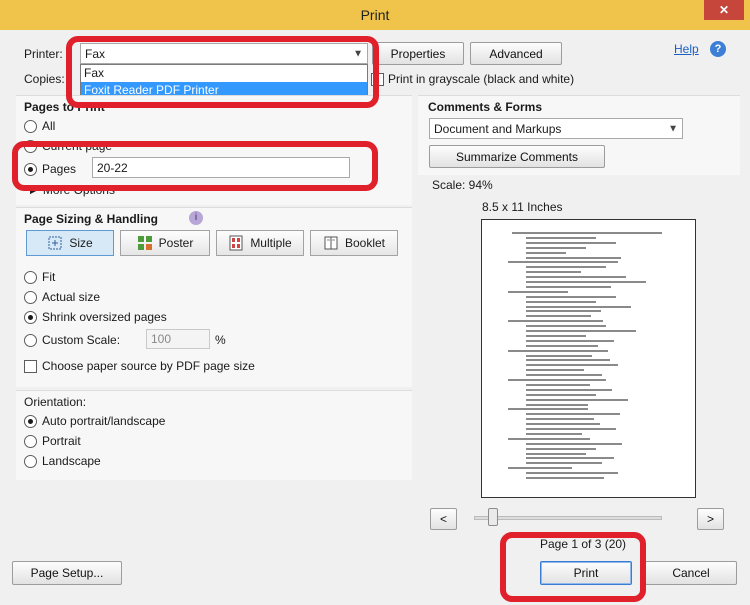  I want to click on info-icon: i, so click(196, 218).